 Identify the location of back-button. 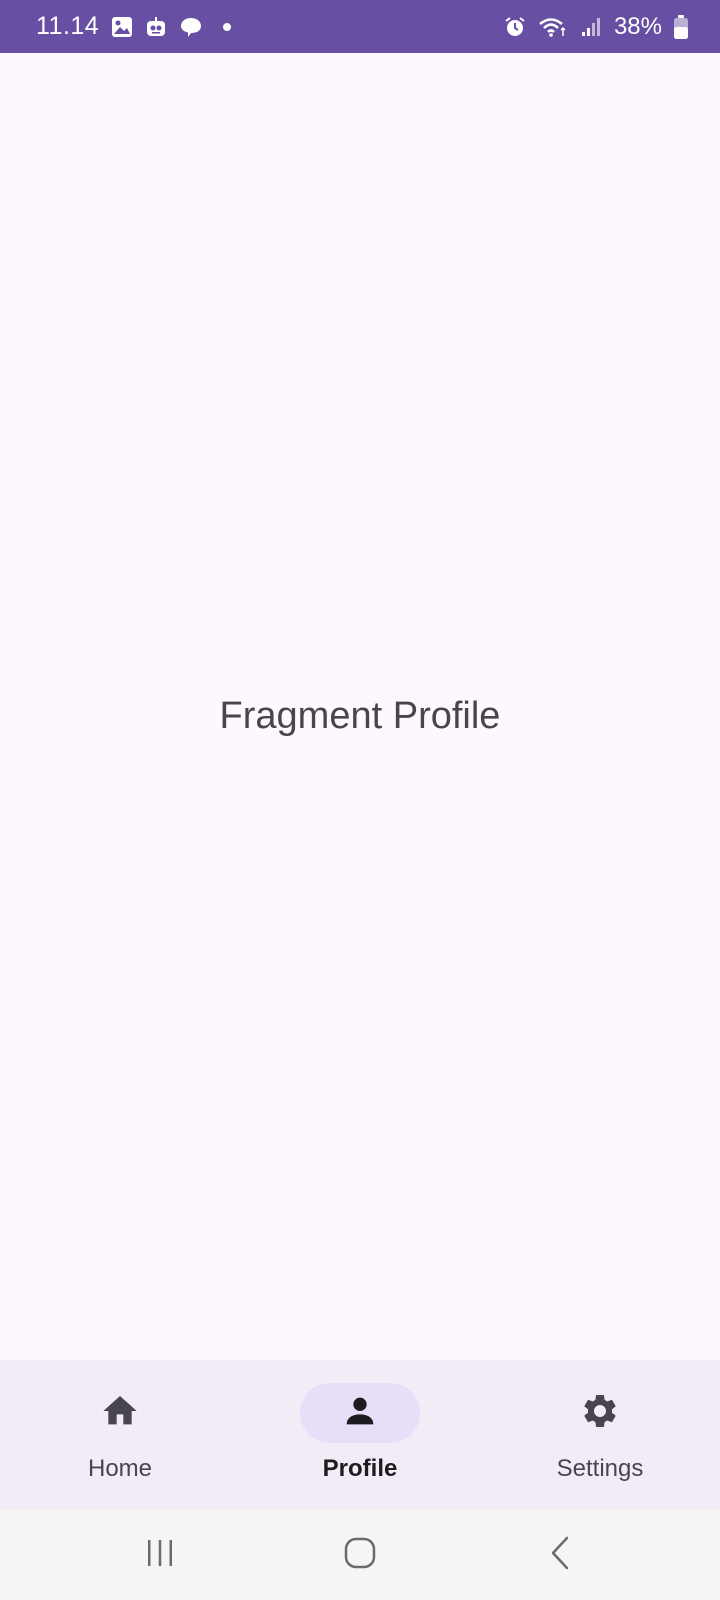
(560, 1555).